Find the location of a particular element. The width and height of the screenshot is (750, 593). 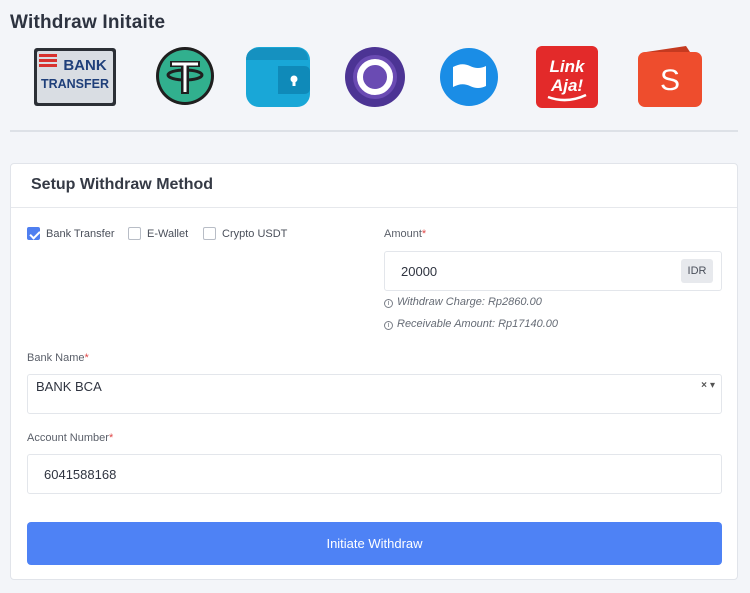

payment-methods-row: BANK TRANSFER Link Aja! S is located at coordinates (373, 79).